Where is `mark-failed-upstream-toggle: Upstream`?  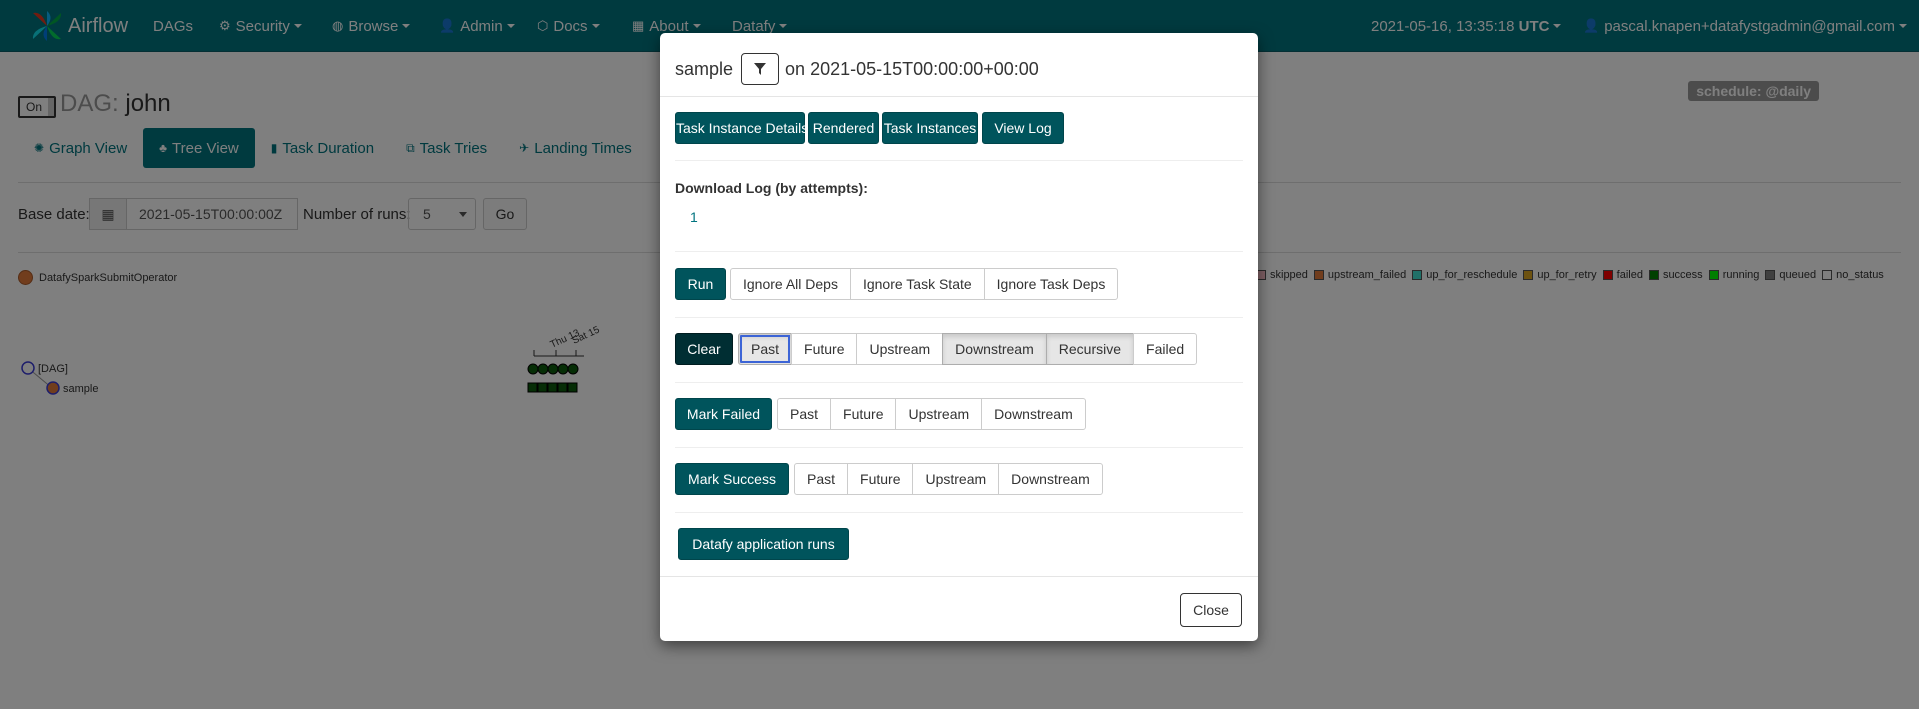
mark-failed-upstream-toggle: Upstream is located at coordinates (939, 414).